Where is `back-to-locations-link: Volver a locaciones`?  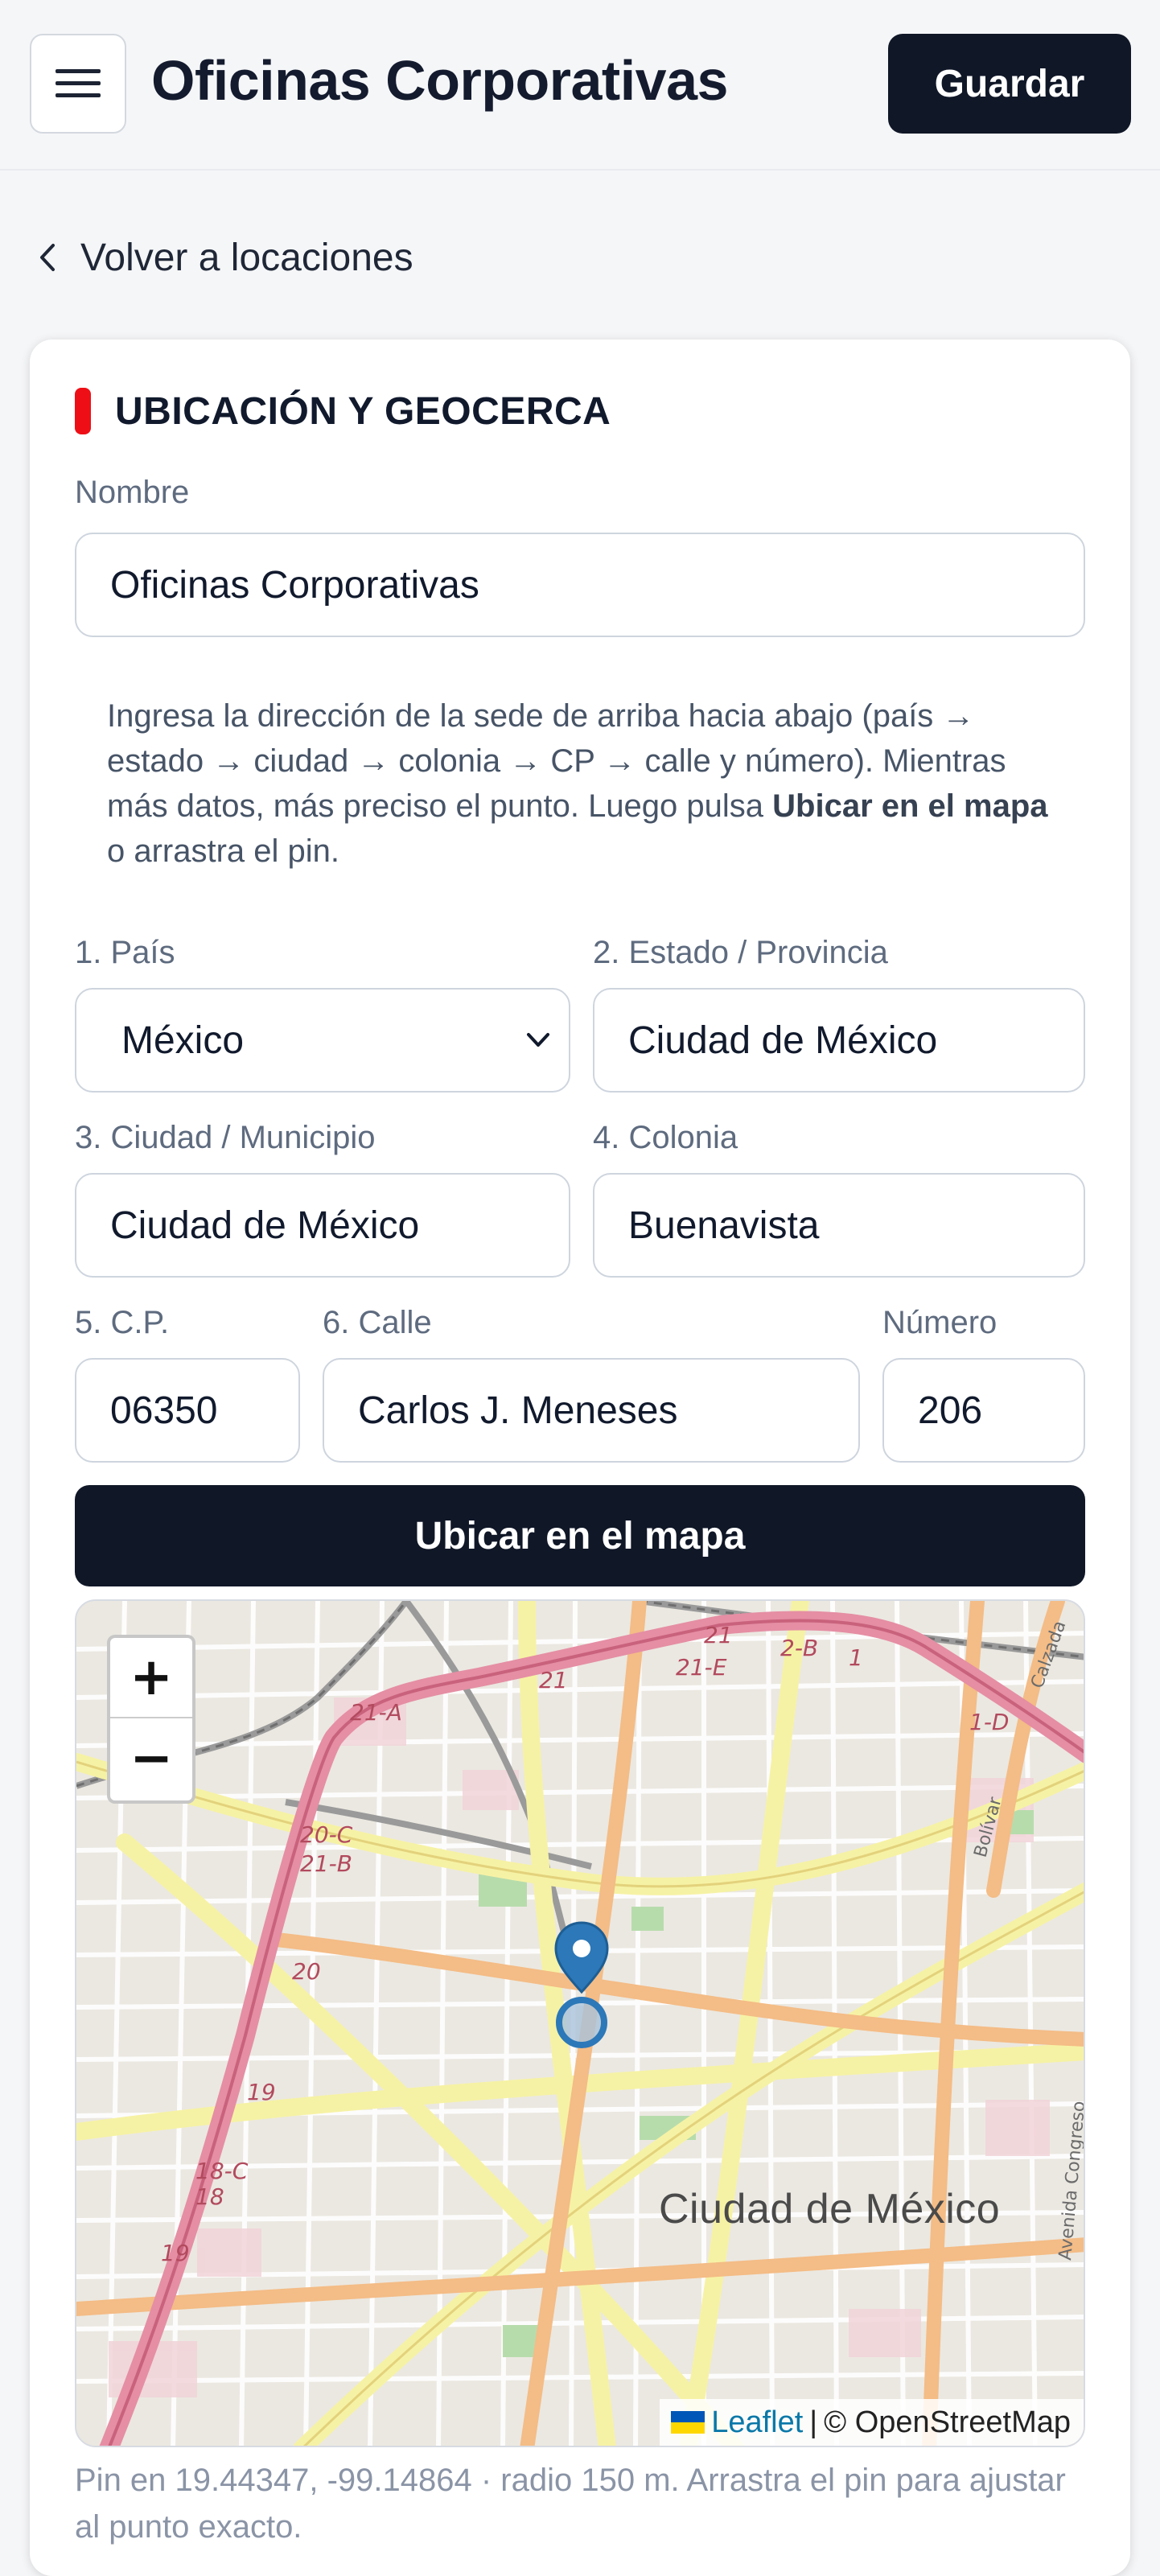 back-to-locations-link: Volver a locaciones is located at coordinates (225, 257).